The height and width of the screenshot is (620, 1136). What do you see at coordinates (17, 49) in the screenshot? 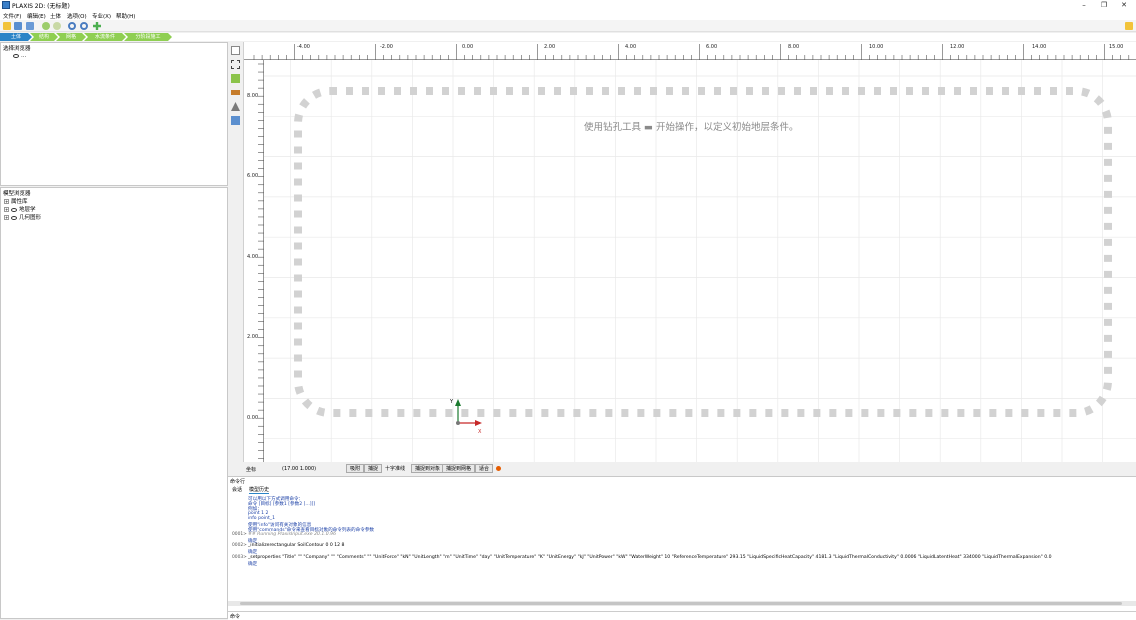
I see `selection-explorer-title: 选择浏览器` at bounding box center [17, 49].